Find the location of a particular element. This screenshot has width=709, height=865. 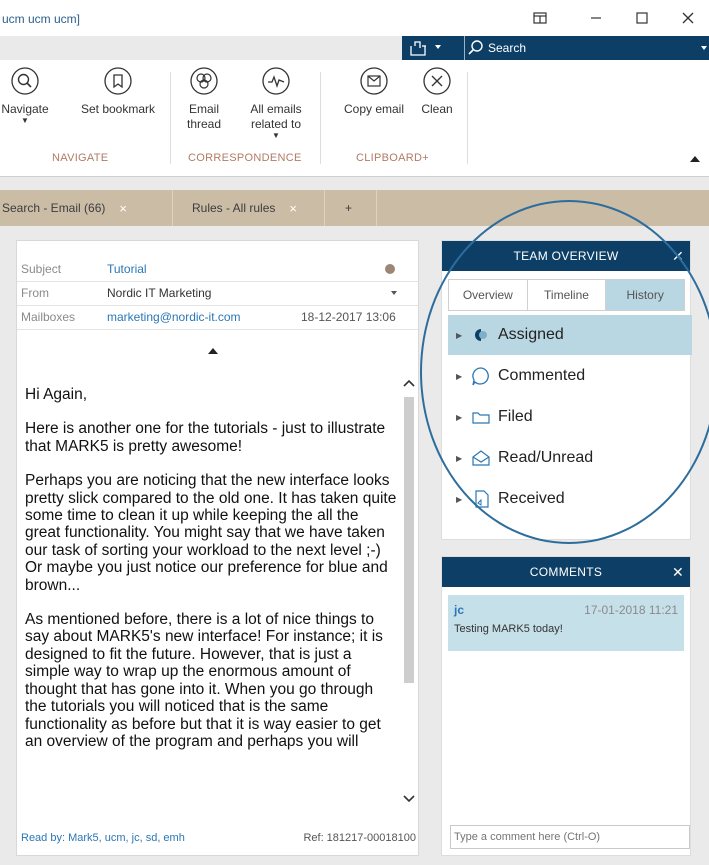

comment-author: jc is located at coordinates (459, 610).